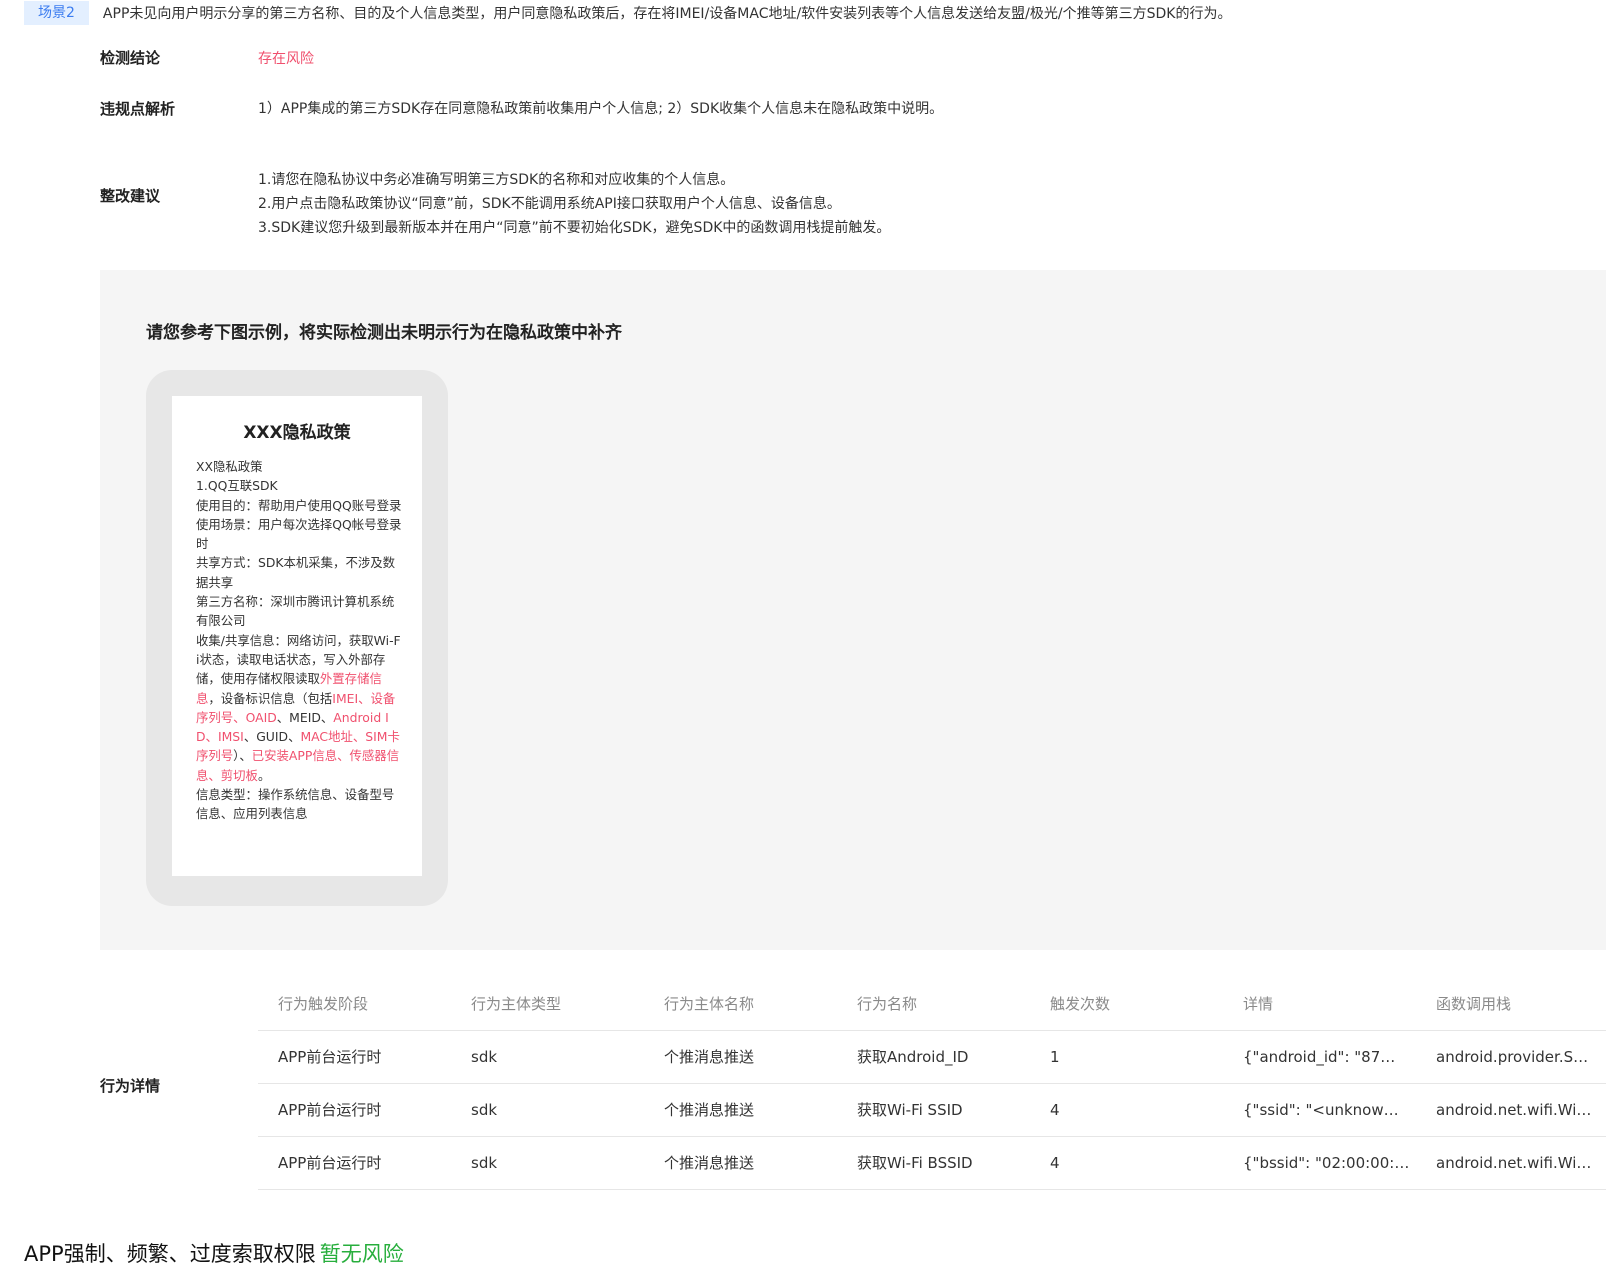 This screenshot has width=1624, height=1280. Describe the element at coordinates (294, 756) in the screenshot. I see `policy-highlight: 已安装APP信息` at that location.